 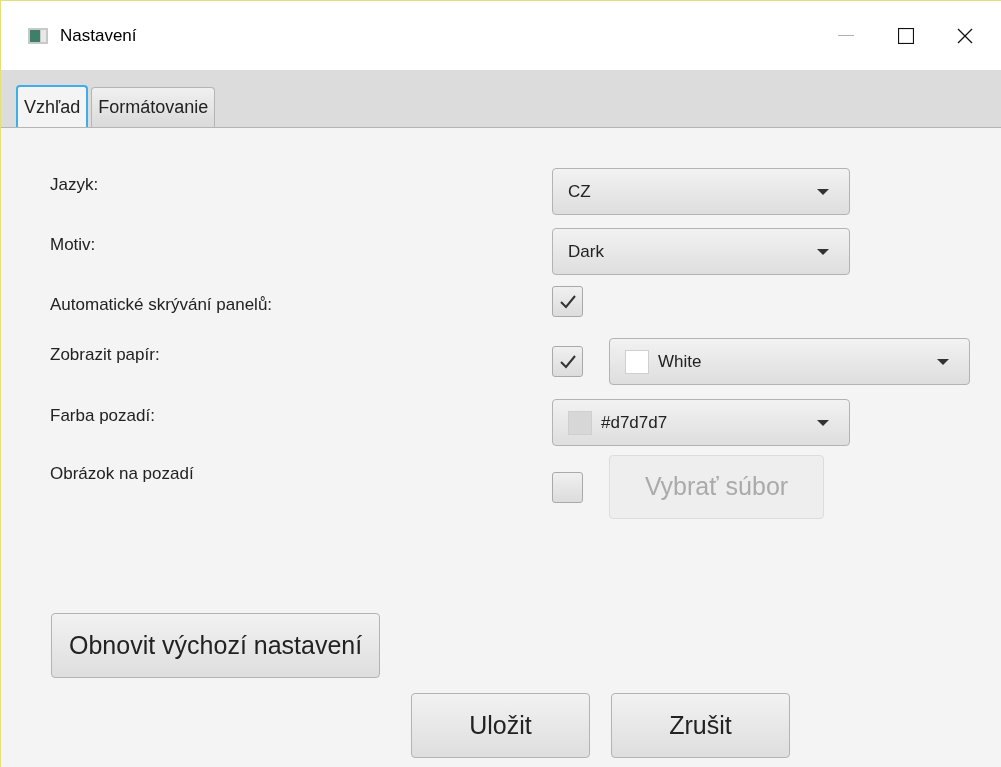 What do you see at coordinates (153, 107) in the screenshot?
I see `tab: Formátovanie` at bounding box center [153, 107].